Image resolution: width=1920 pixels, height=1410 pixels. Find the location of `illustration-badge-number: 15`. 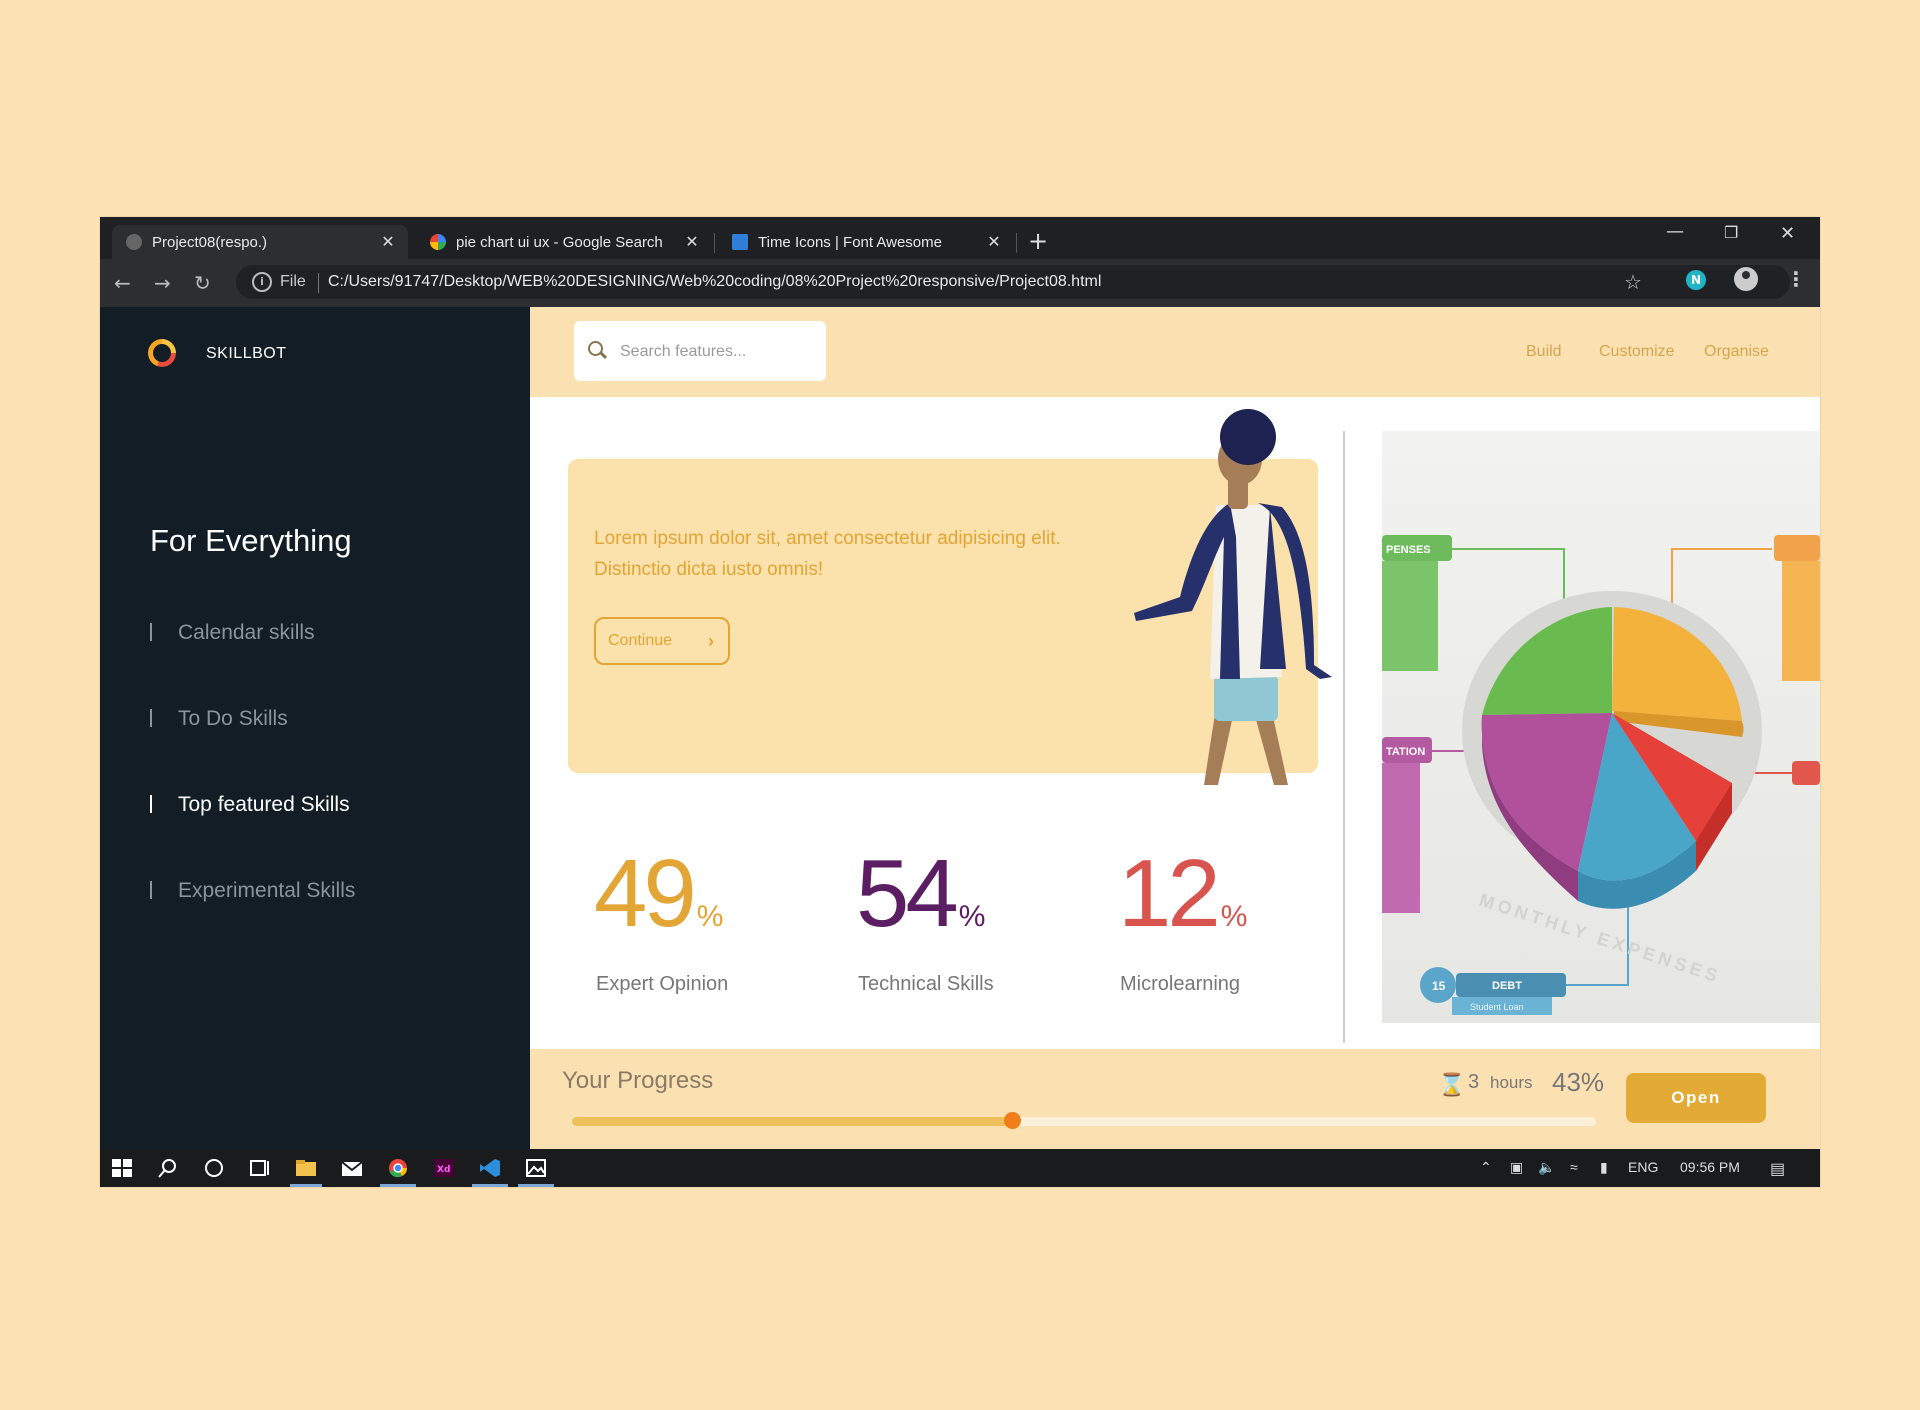

illustration-badge-number: 15 is located at coordinates (1439, 986).